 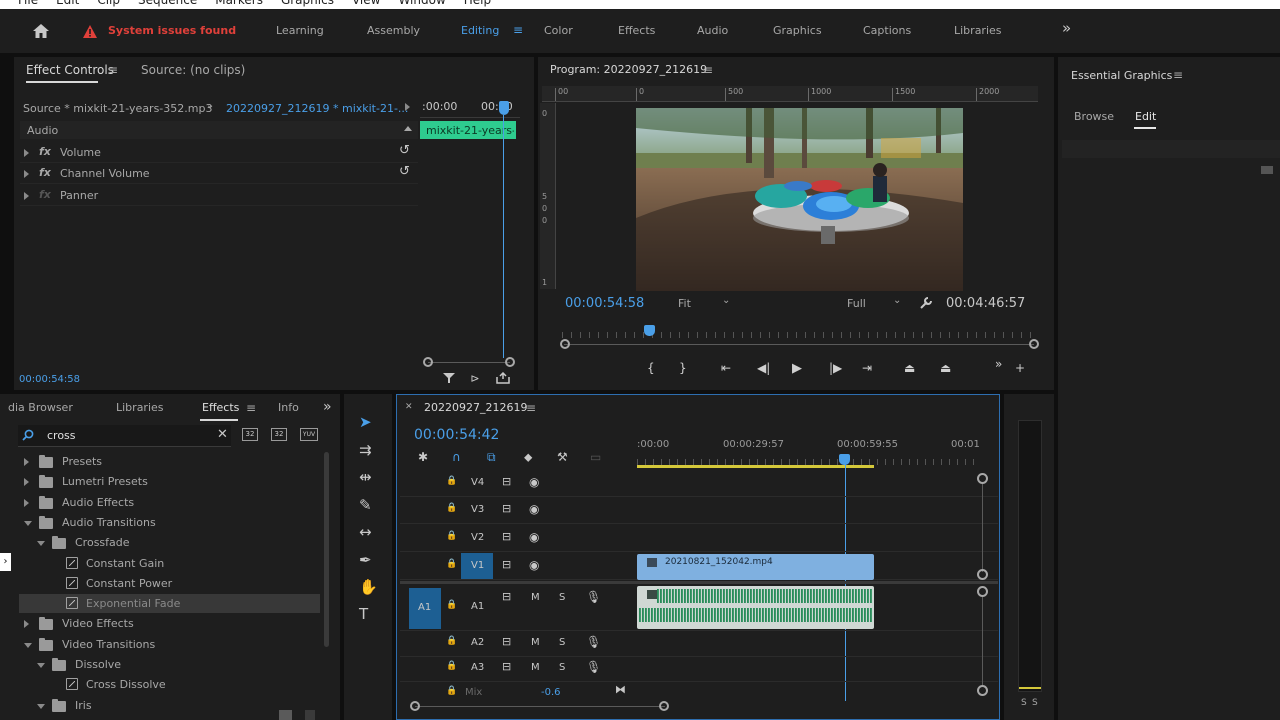 What do you see at coordinates (755, 466) in the screenshot?
I see `work-area-bar` at bounding box center [755, 466].